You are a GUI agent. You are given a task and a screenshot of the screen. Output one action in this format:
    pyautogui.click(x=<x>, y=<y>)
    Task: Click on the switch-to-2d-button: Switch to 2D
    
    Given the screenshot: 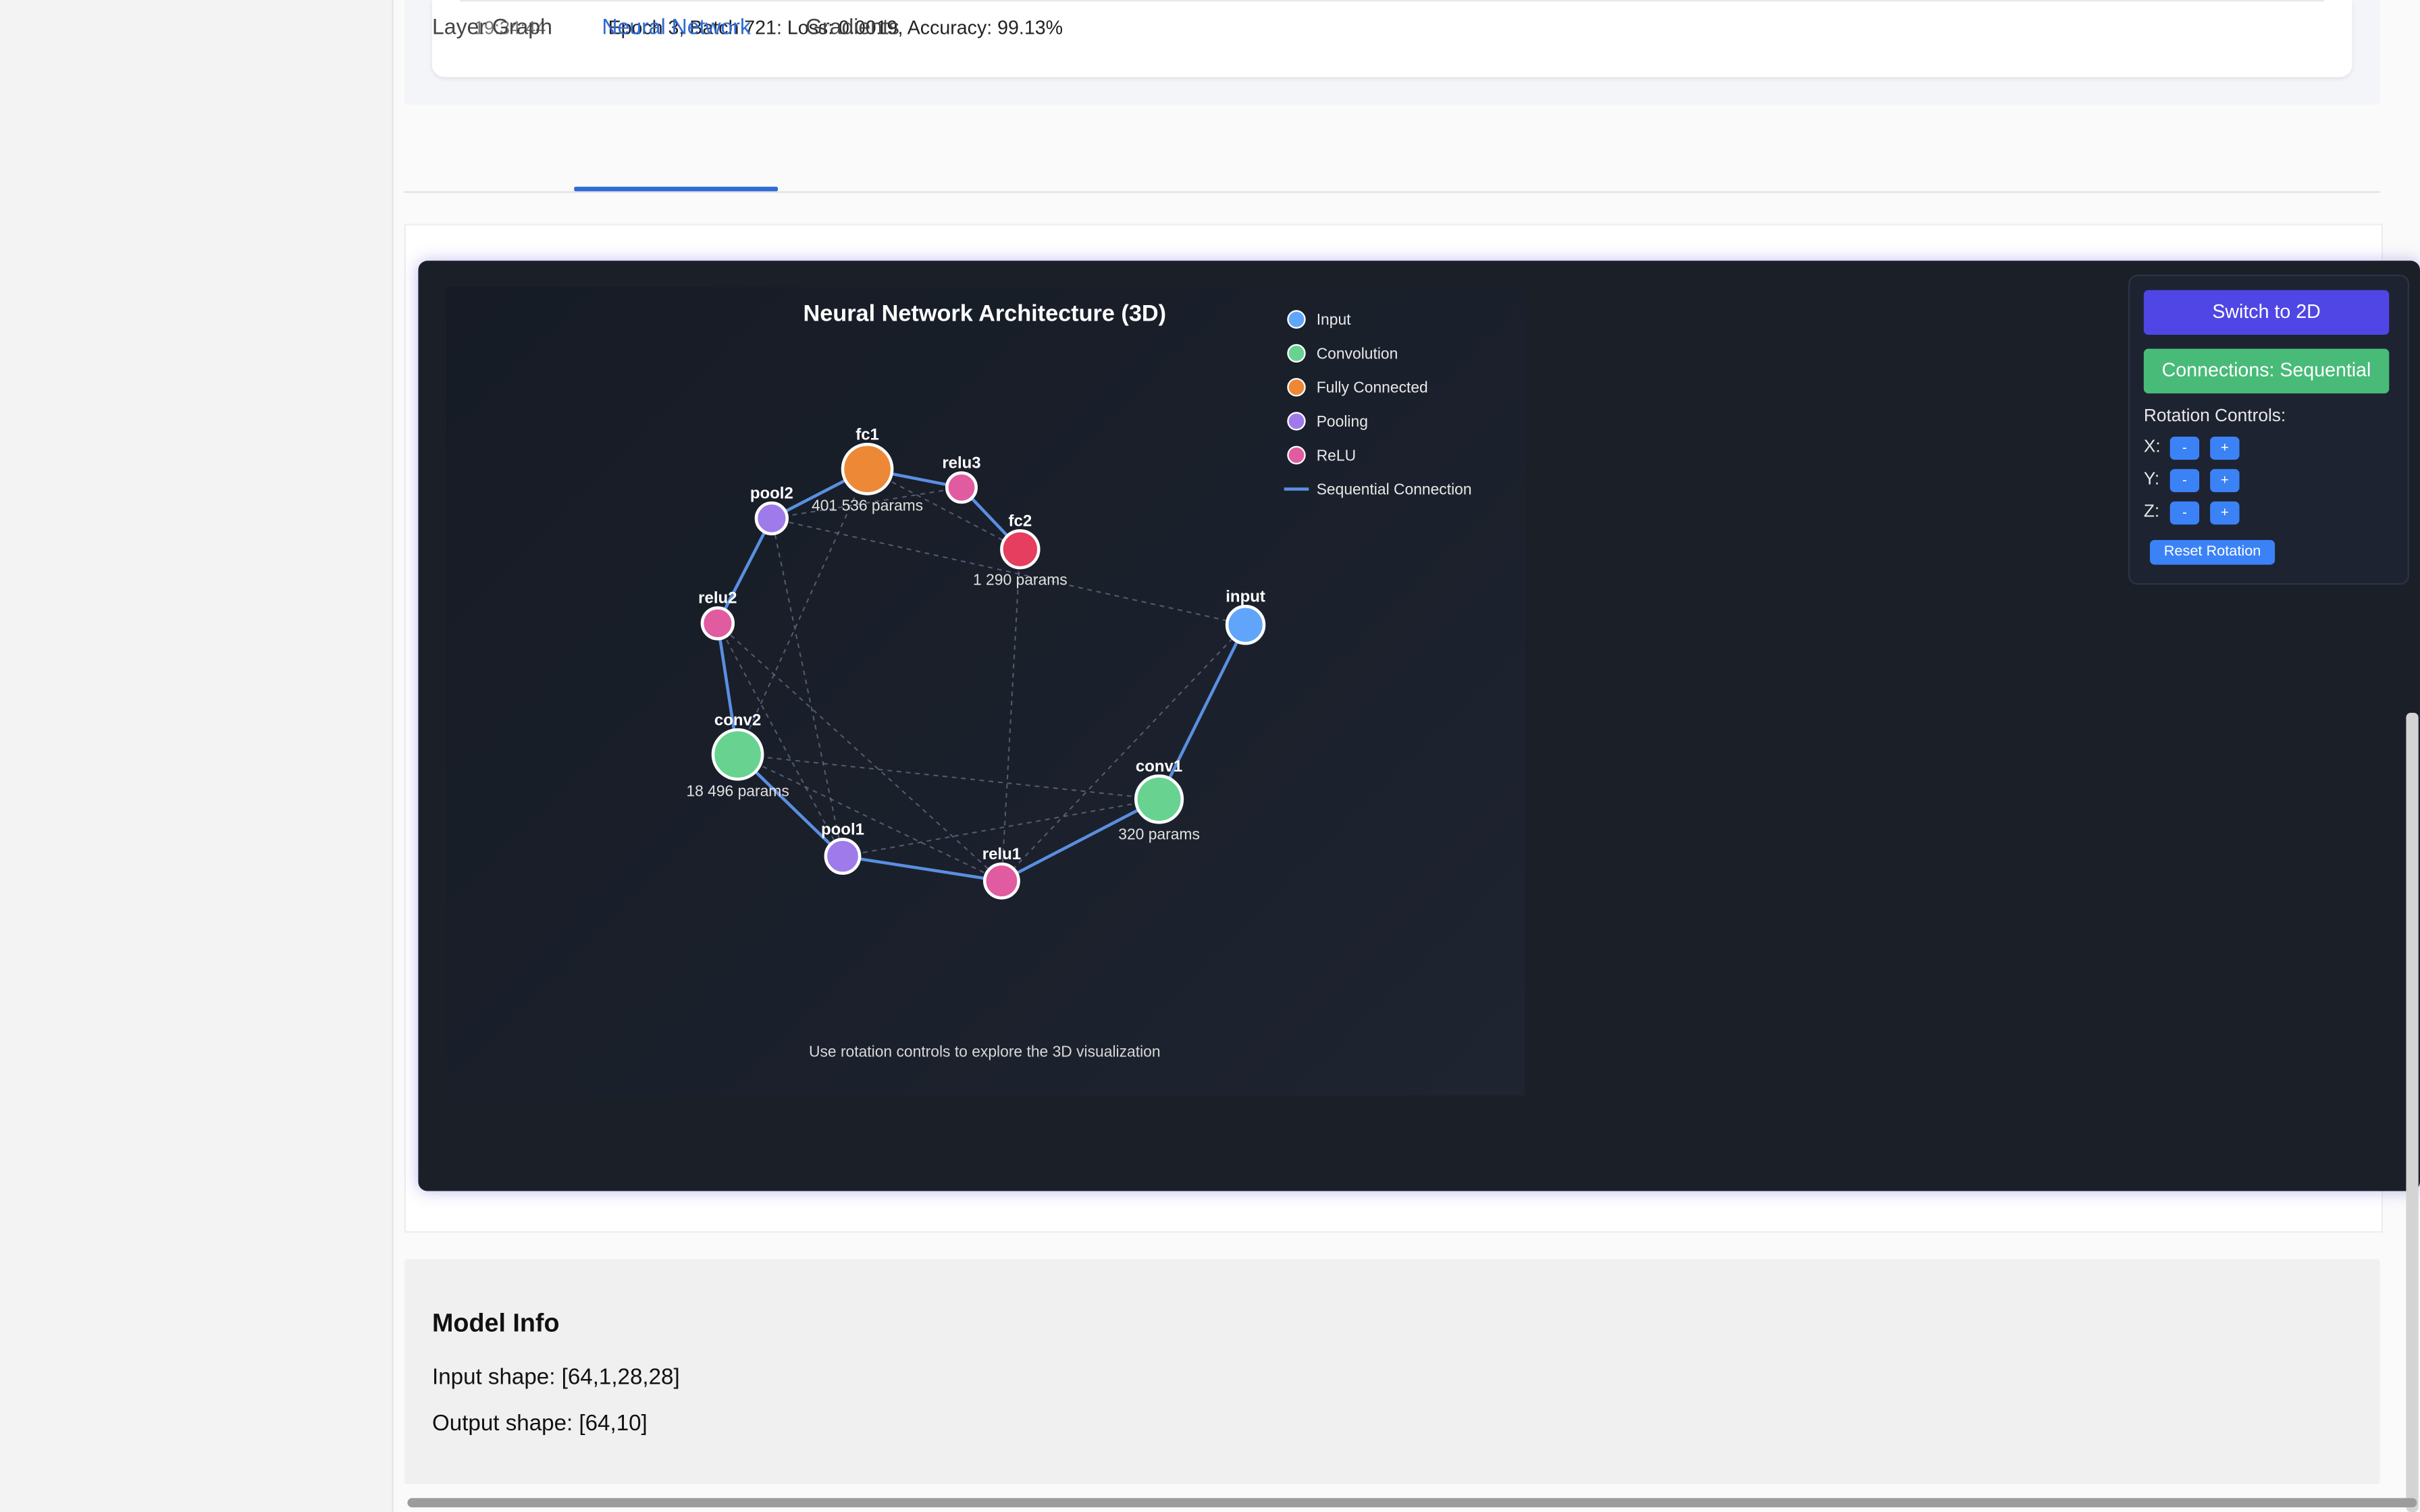 What is the action you would take?
    pyautogui.click(x=2266, y=312)
    